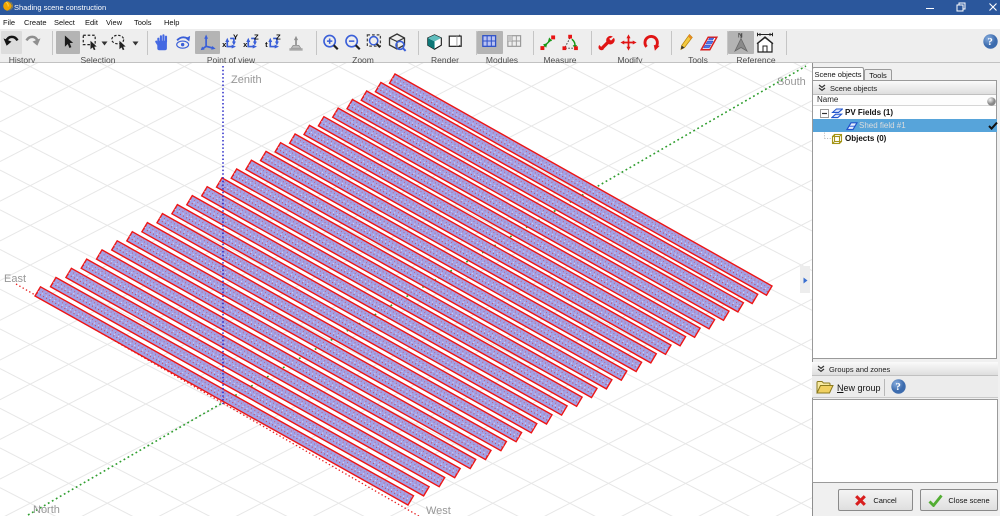 The image size is (1000, 516). What do you see at coordinates (791, 82) in the screenshot?
I see `svg-text: South` at bounding box center [791, 82].